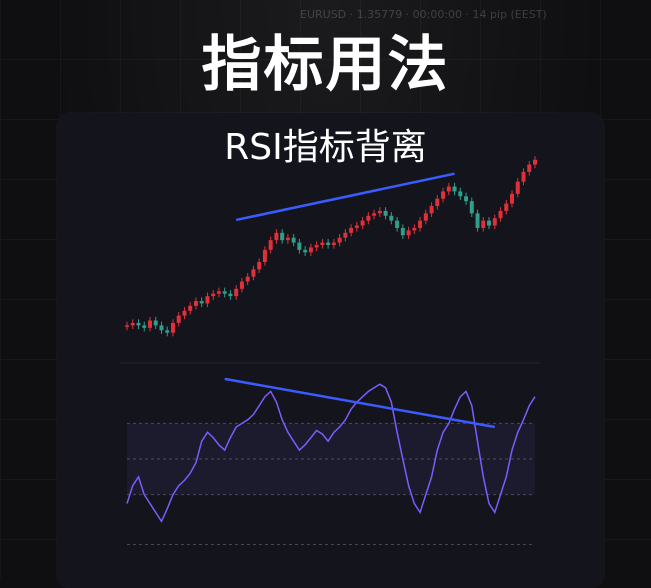  I want to click on price-trendline, so click(345, 197).